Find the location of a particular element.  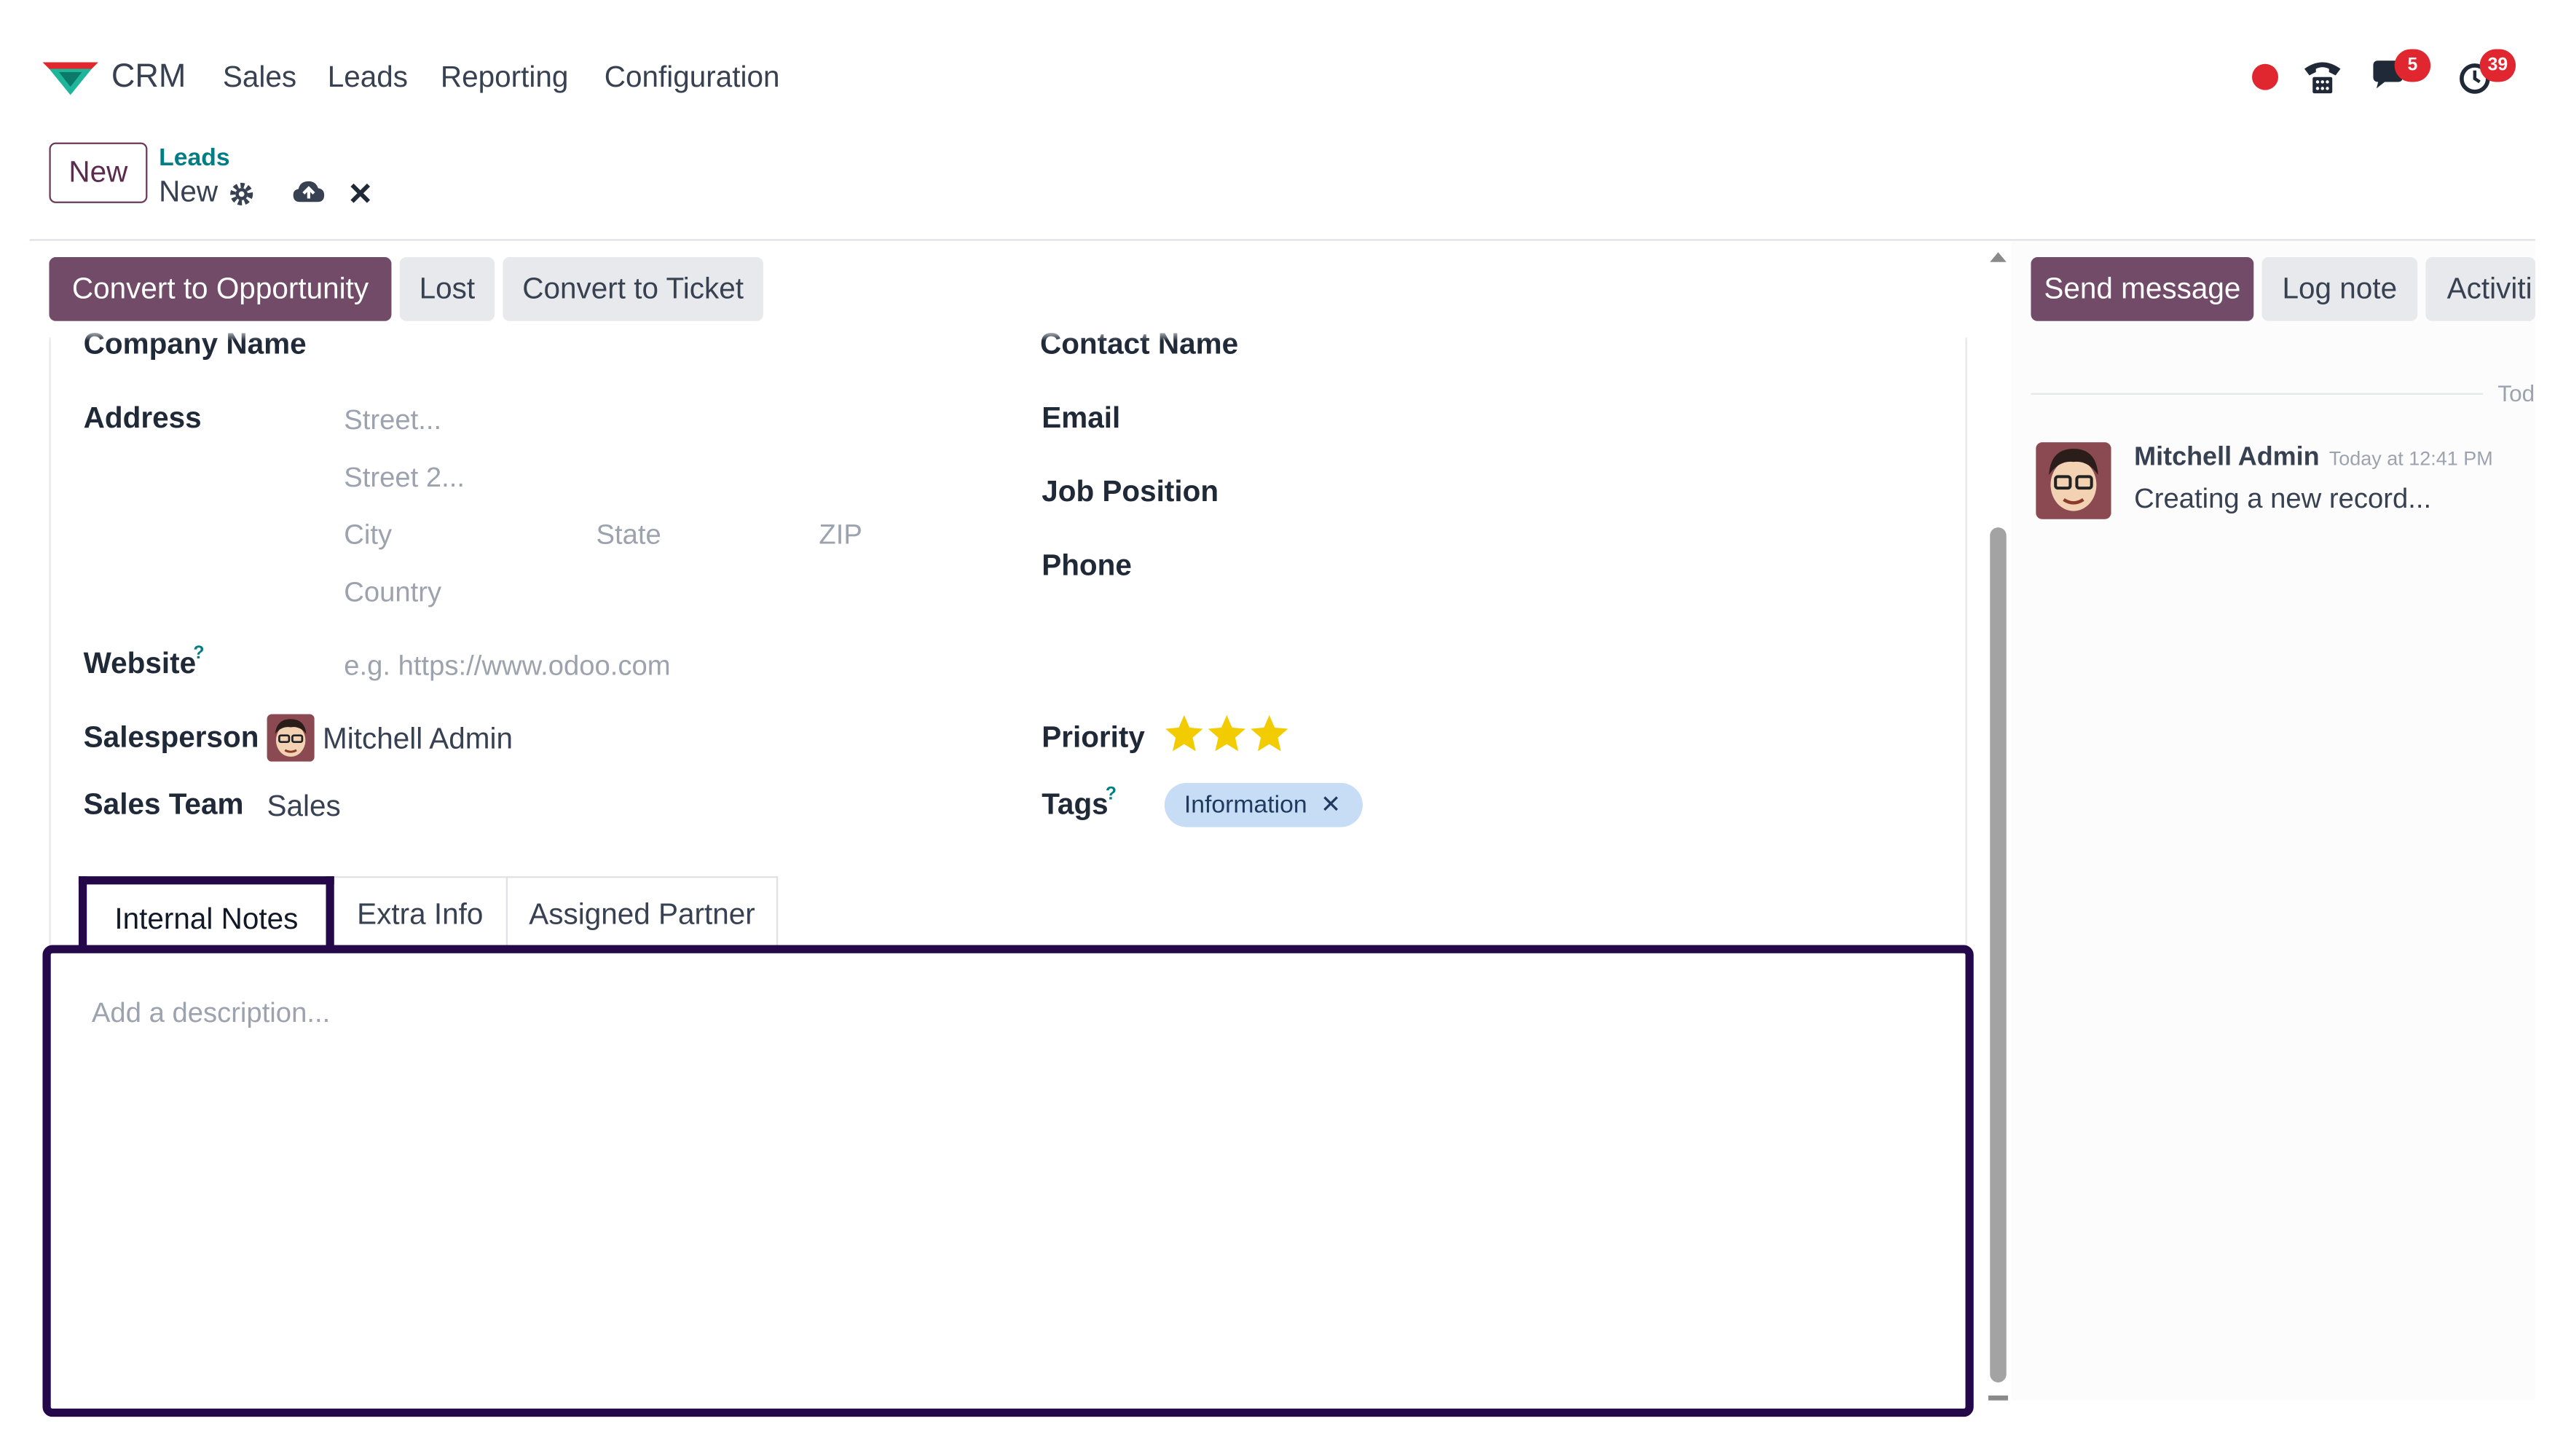

menu-configuration: Configuration is located at coordinates (692, 77).